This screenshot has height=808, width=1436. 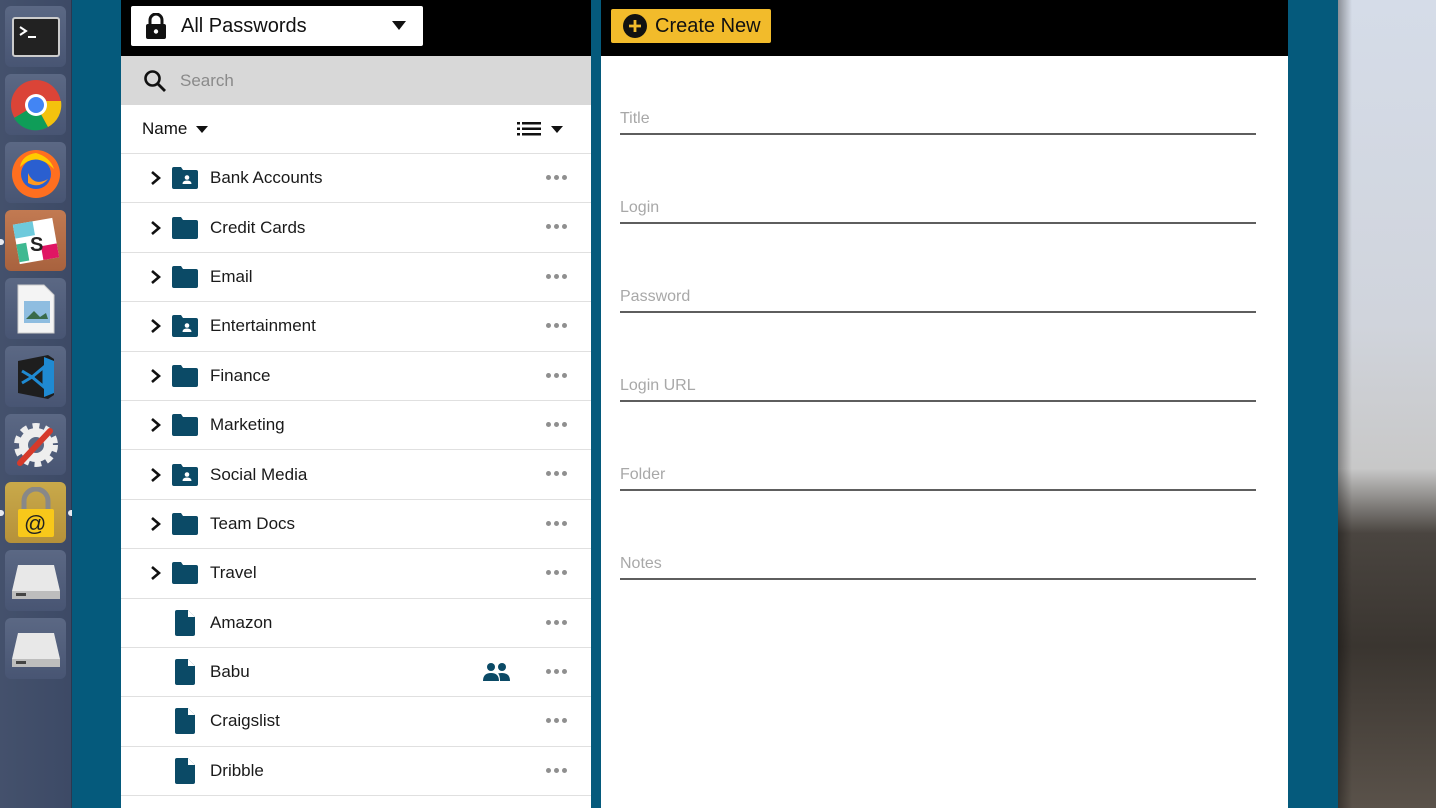 What do you see at coordinates (263, 326) in the screenshot?
I see `folder-name: Entertainment` at bounding box center [263, 326].